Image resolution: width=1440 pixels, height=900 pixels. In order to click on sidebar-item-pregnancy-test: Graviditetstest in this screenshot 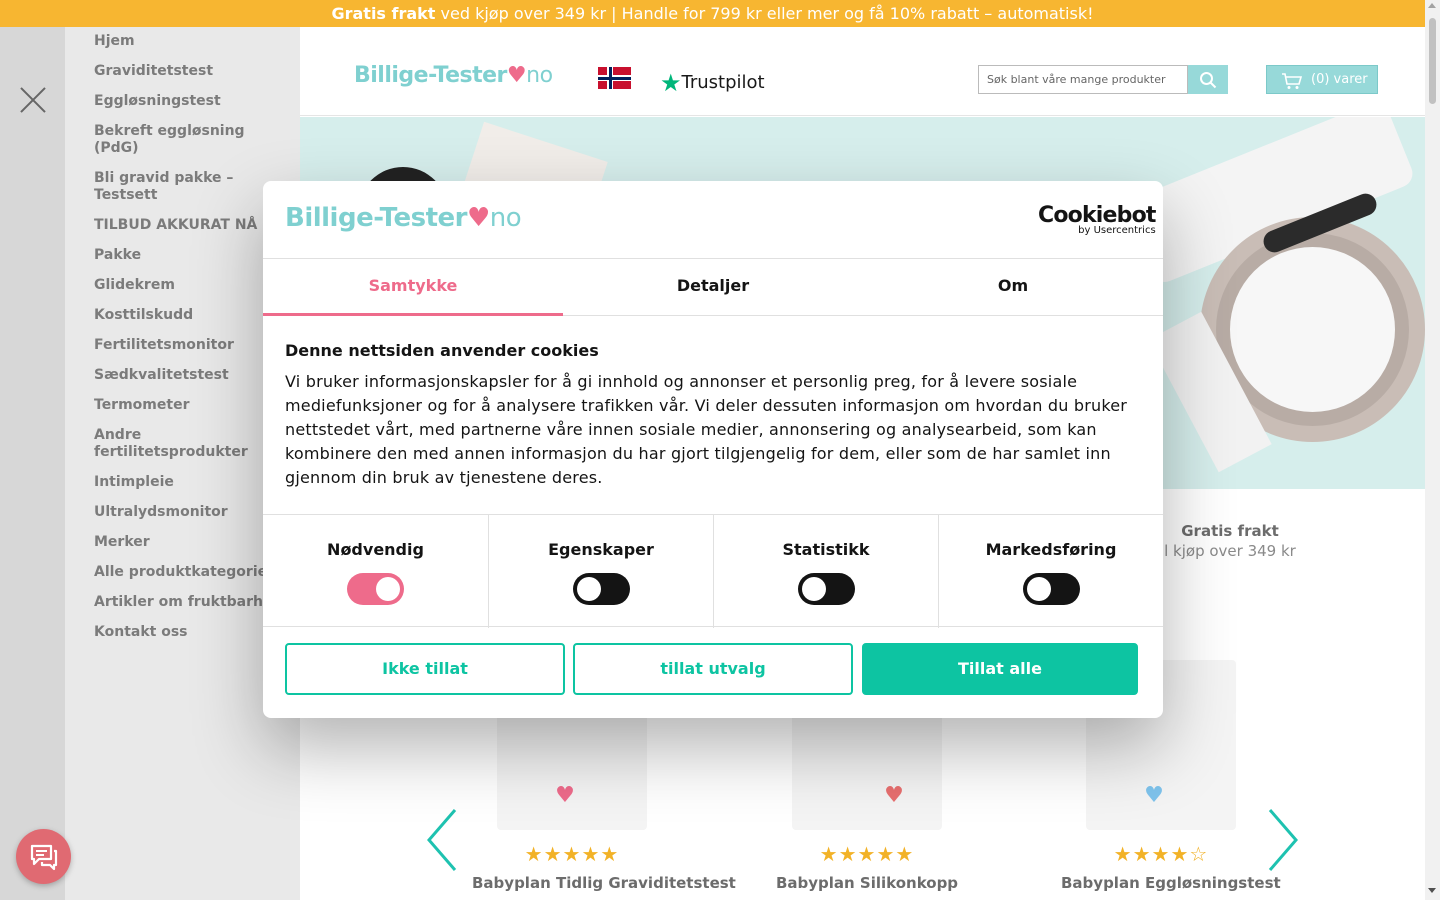, I will do `click(172, 71)`.